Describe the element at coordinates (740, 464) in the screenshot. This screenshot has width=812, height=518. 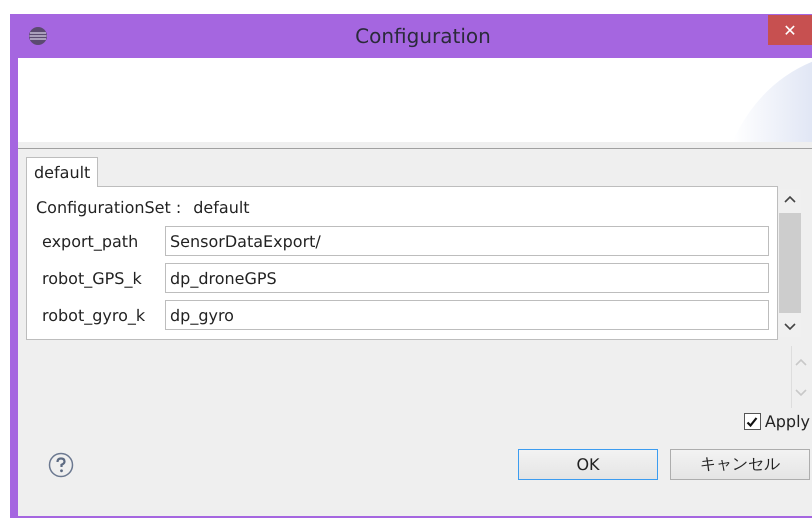
I see `cancel-button: キャンセル` at that location.